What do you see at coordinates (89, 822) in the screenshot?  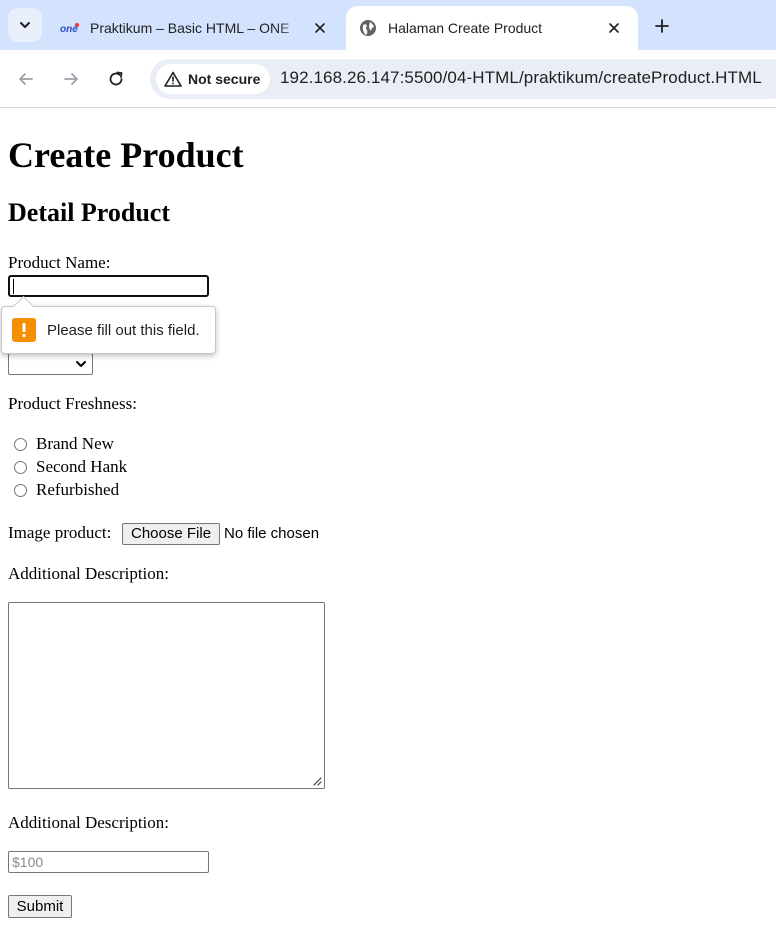 I see `price-label: Additional Description:` at bounding box center [89, 822].